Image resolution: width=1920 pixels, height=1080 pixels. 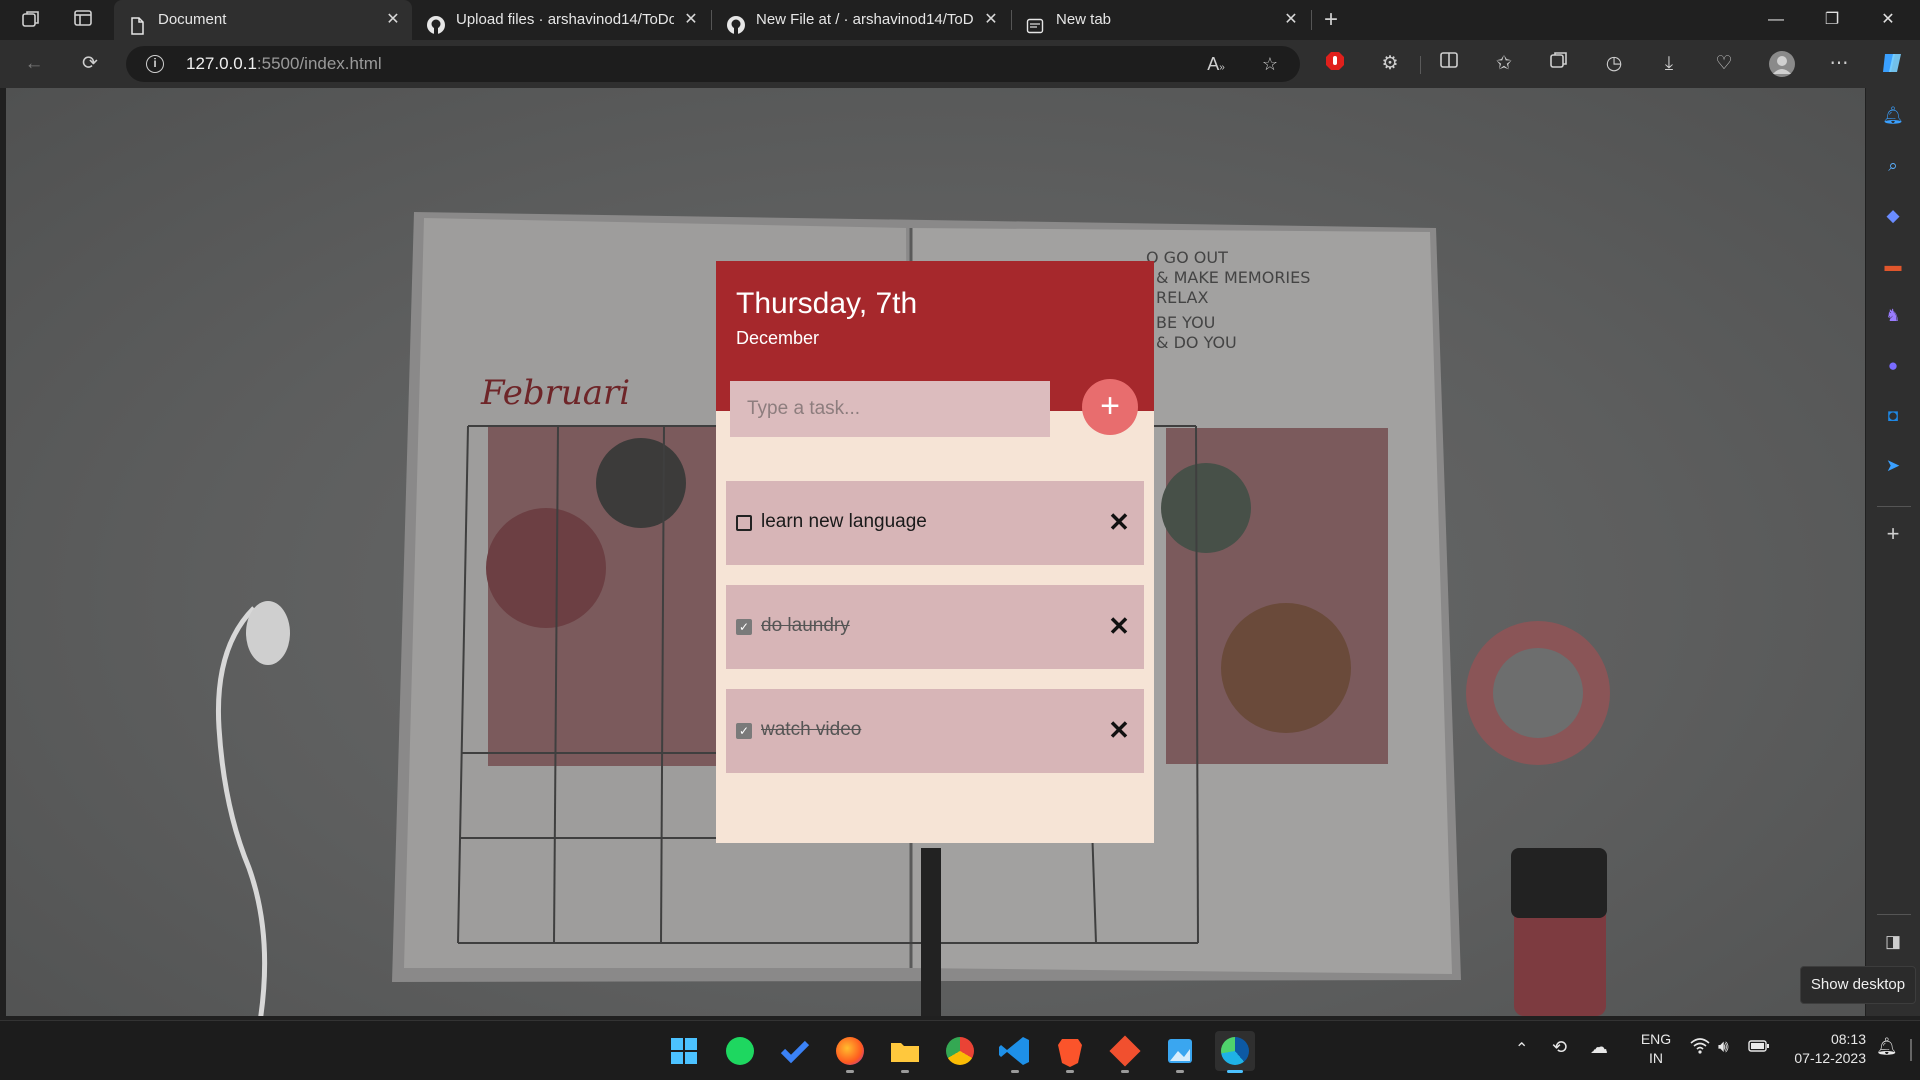 What do you see at coordinates (1559, 64) in the screenshot?
I see `collections-icon` at bounding box center [1559, 64].